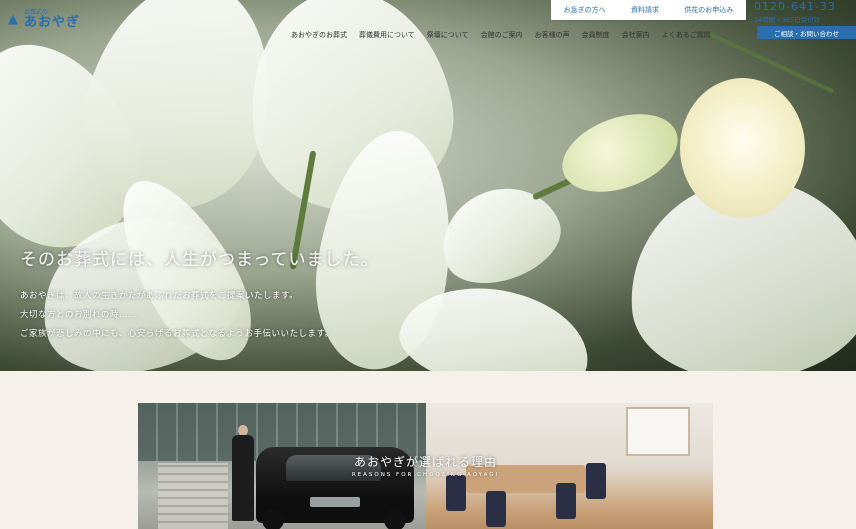 The width and height of the screenshot is (856, 529). Describe the element at coordinates (13, 19) in the screenshot. I see `logo-mark-icon: ▲` at that location.